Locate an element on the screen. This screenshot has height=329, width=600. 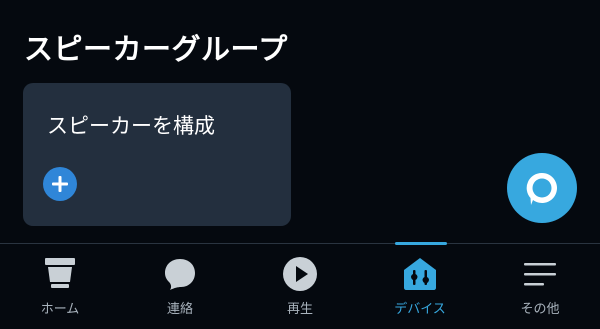
add-speaker-group-button is located at coordinates (60, 184).